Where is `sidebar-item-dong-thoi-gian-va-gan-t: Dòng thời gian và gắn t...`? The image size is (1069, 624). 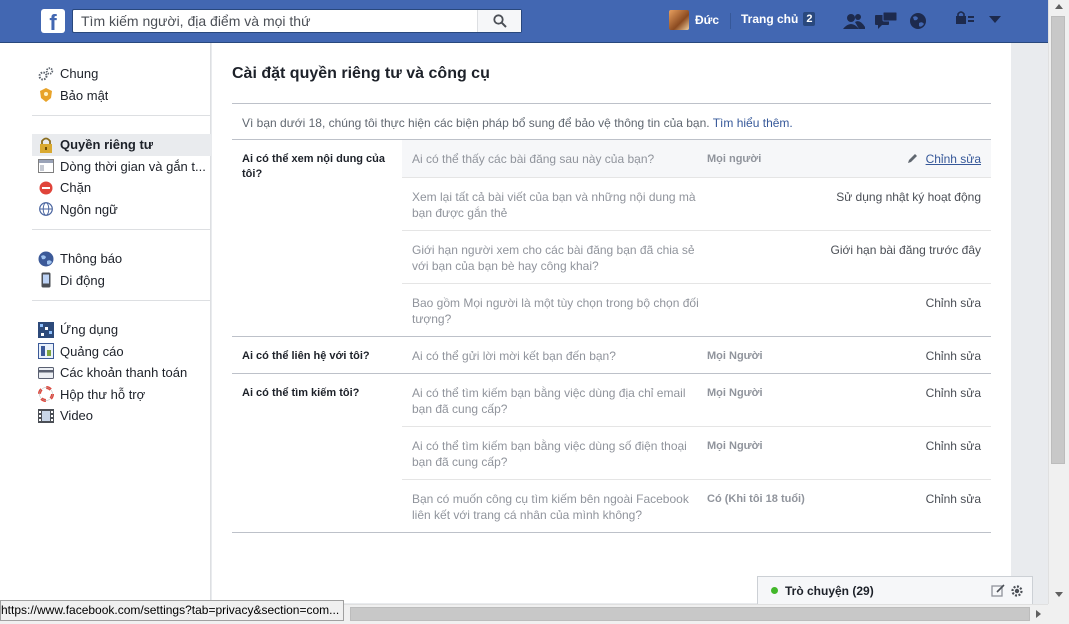
sidebar-item-dong-thoi-gian-va-gan-t: Dòng thời gian và gắn t... is located at coordinates (121, 167).